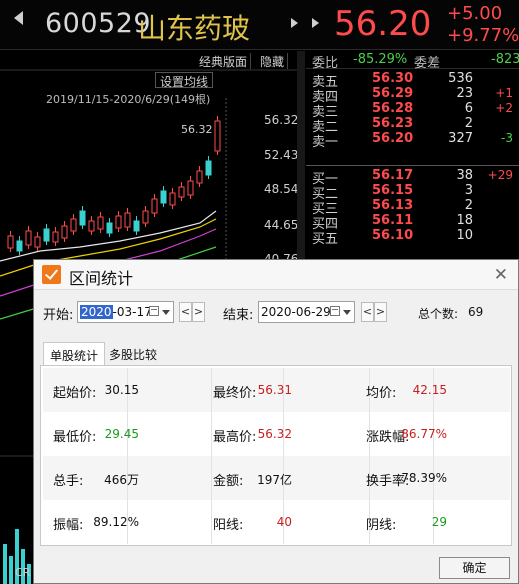 The image size is (519, 584). Describe the element at coordinates (185, 312) in the screenshot. I see `start-prev-button: <` at that location.